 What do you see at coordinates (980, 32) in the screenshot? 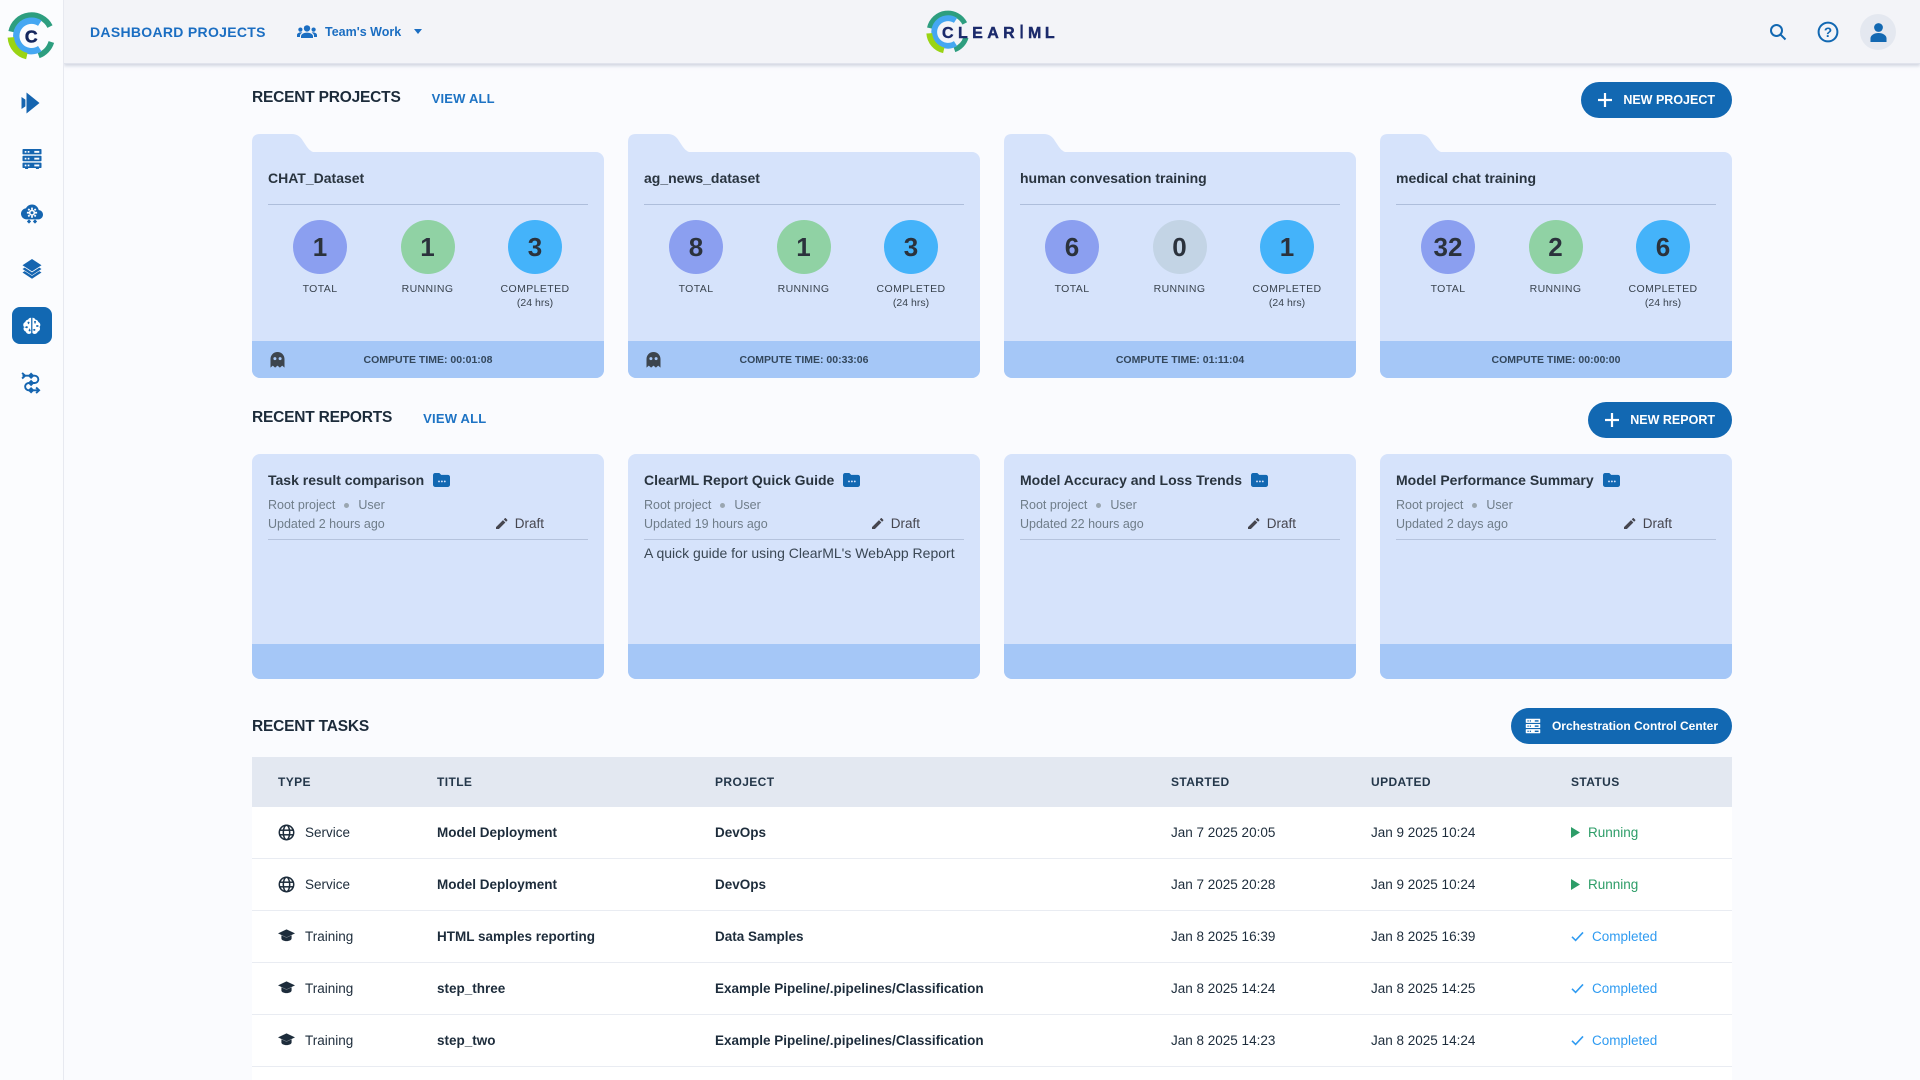
I see `svg-text: CLEAR` at bounding box center [980, 32].